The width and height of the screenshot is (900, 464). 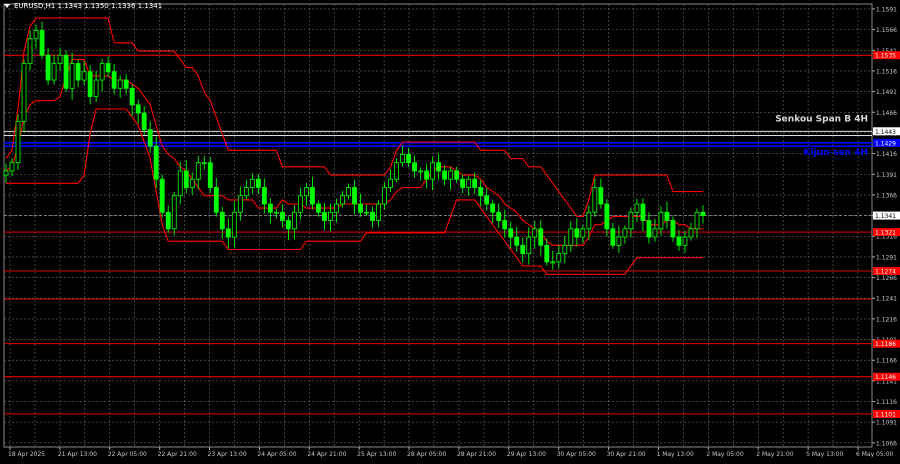 I want to click on x-tick-label: 28 Apr 21:00, so click(x=476, y=454).